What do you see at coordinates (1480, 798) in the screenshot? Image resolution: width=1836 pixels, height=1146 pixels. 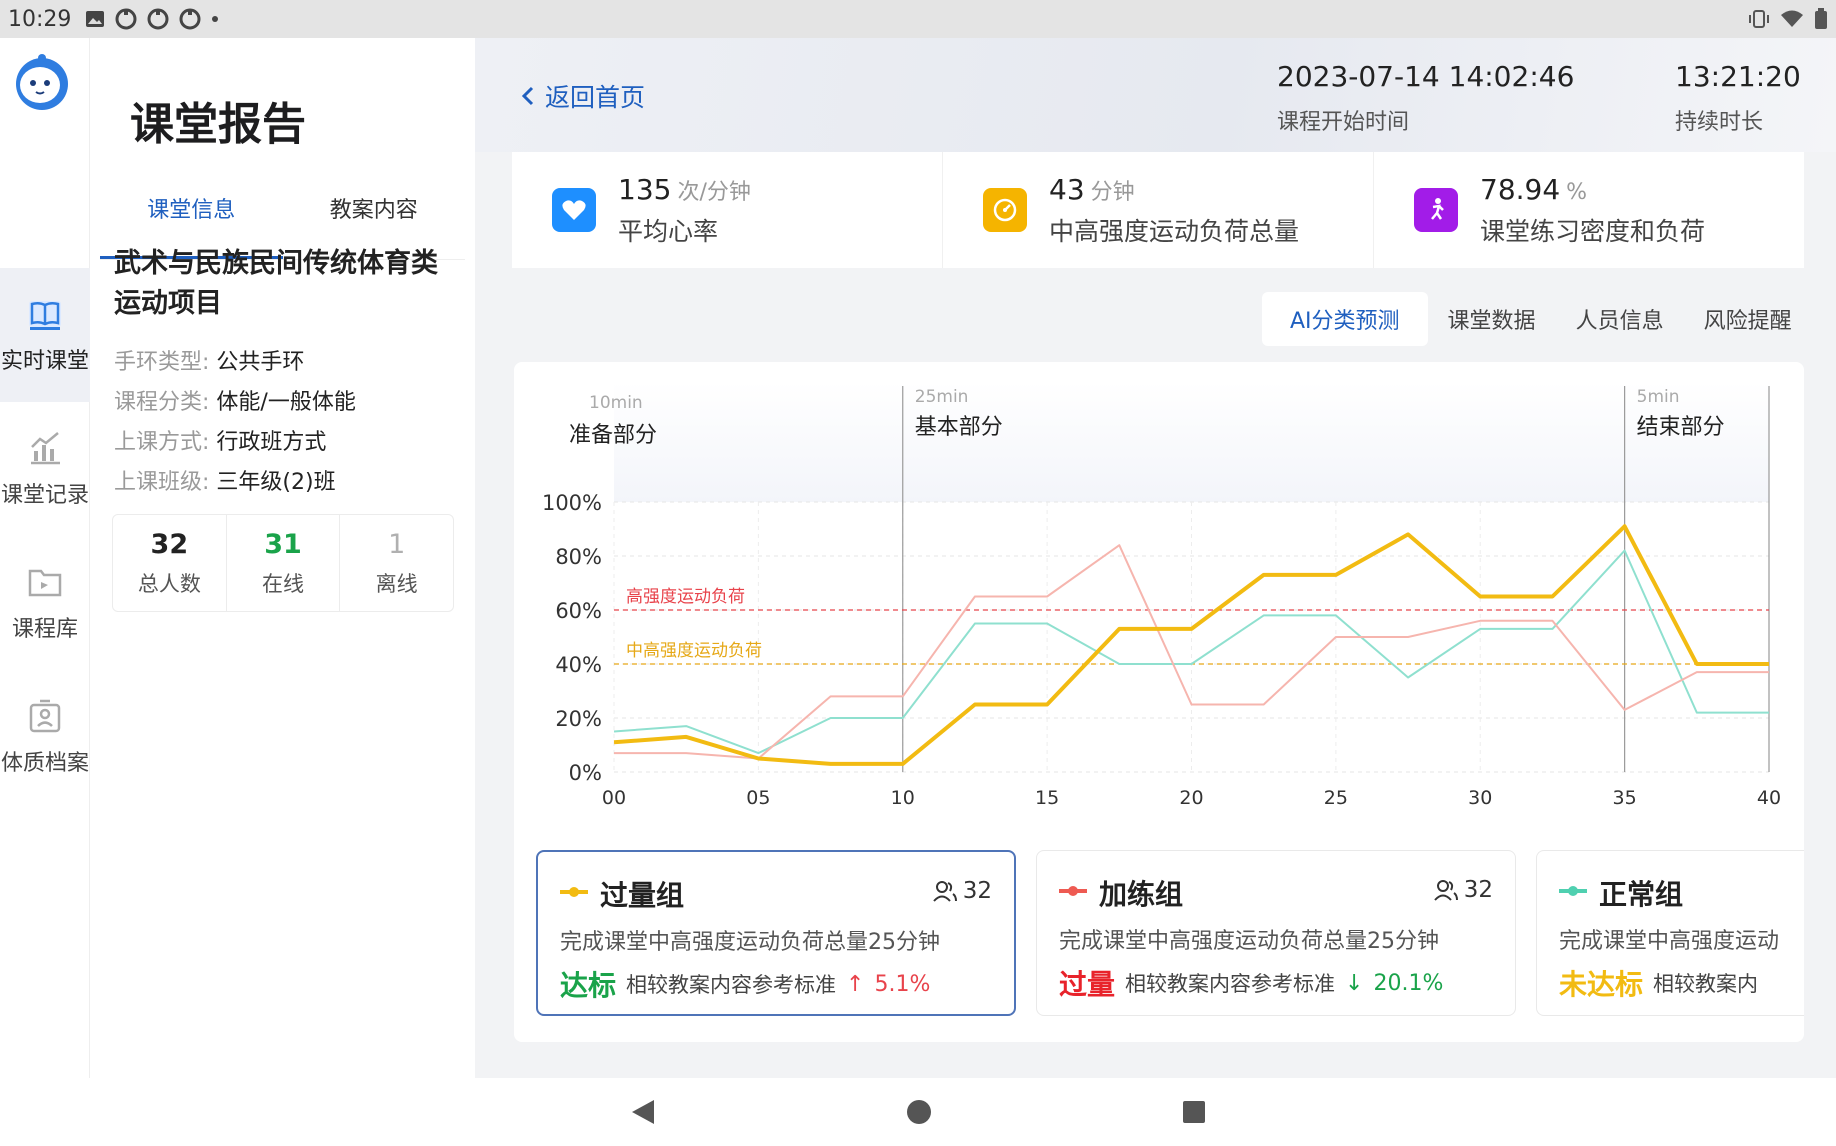 I see `x-tick-label: 30` at bounding box center [1480, 798].